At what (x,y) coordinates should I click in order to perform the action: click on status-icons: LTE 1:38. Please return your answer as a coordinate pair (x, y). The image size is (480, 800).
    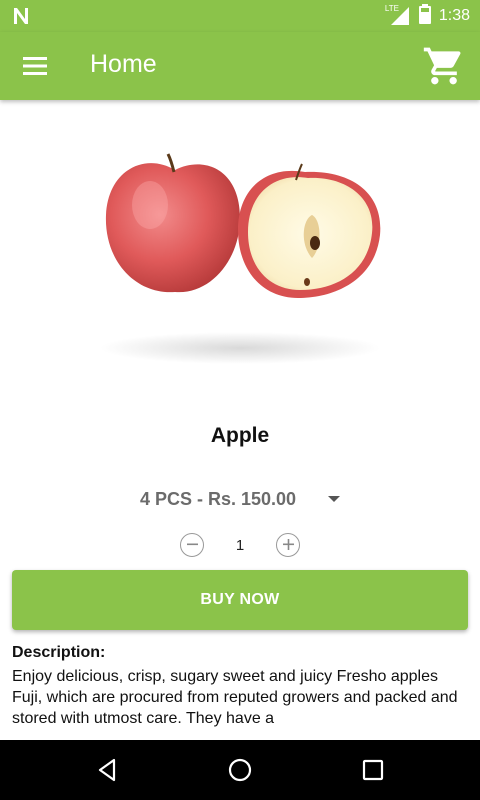
    Looking at the image, I should click on (427, 16).